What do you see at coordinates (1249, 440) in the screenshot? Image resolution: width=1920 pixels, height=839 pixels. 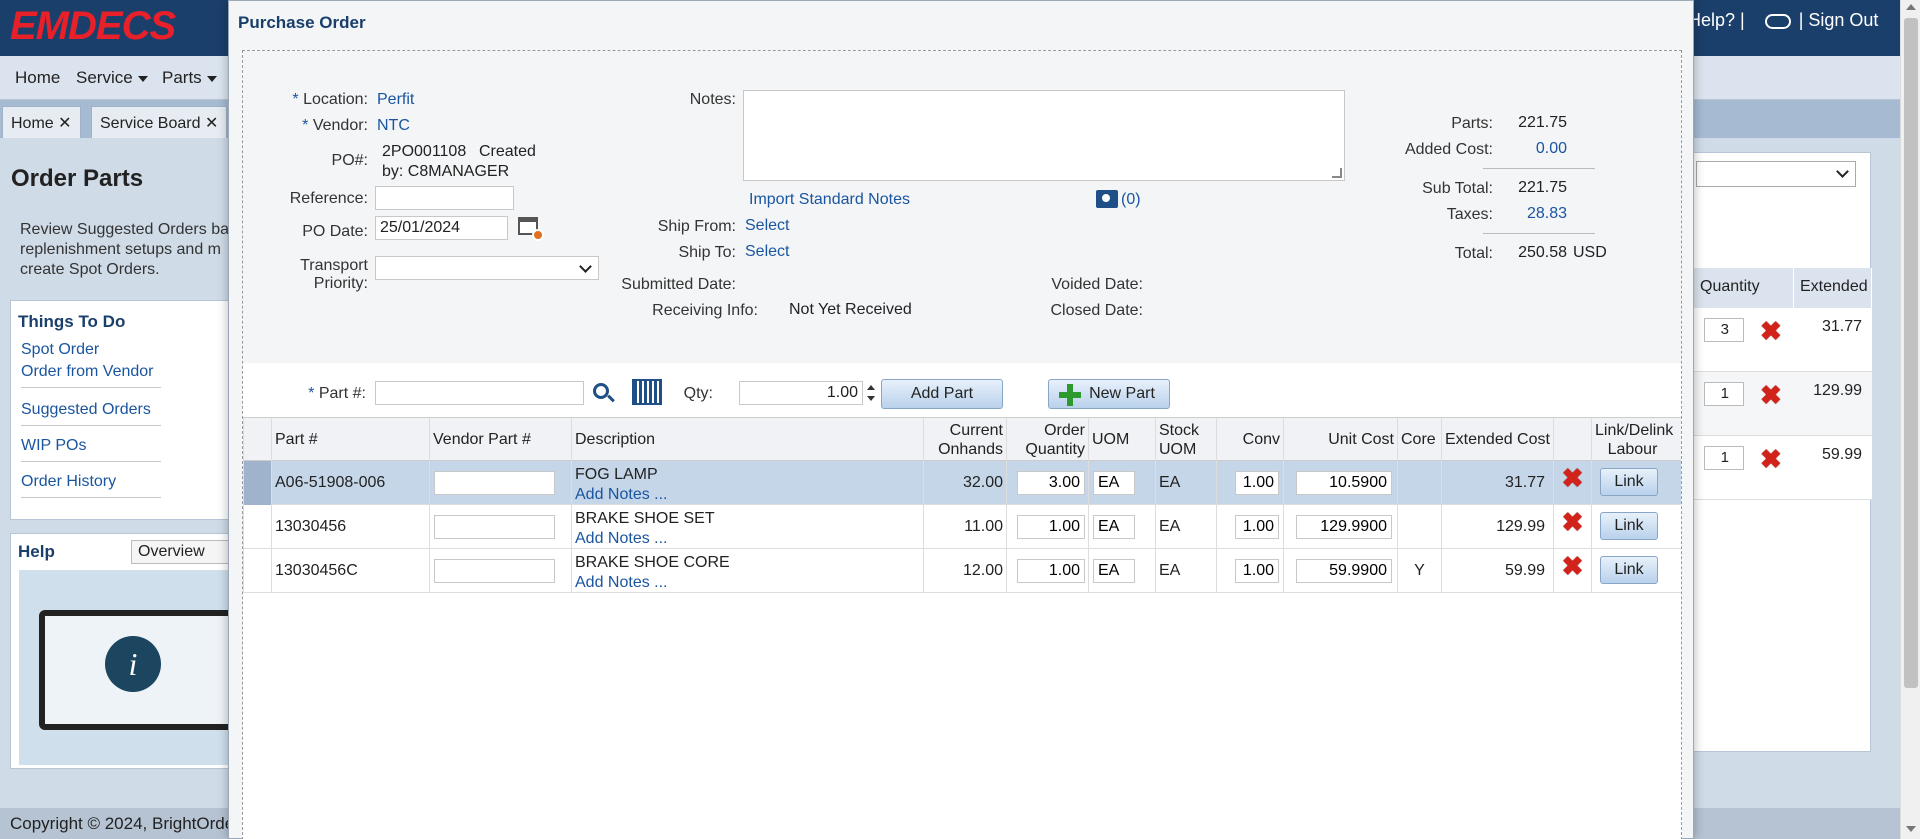 I see `col-conv: Conv` at bounding box center [1249, 440].